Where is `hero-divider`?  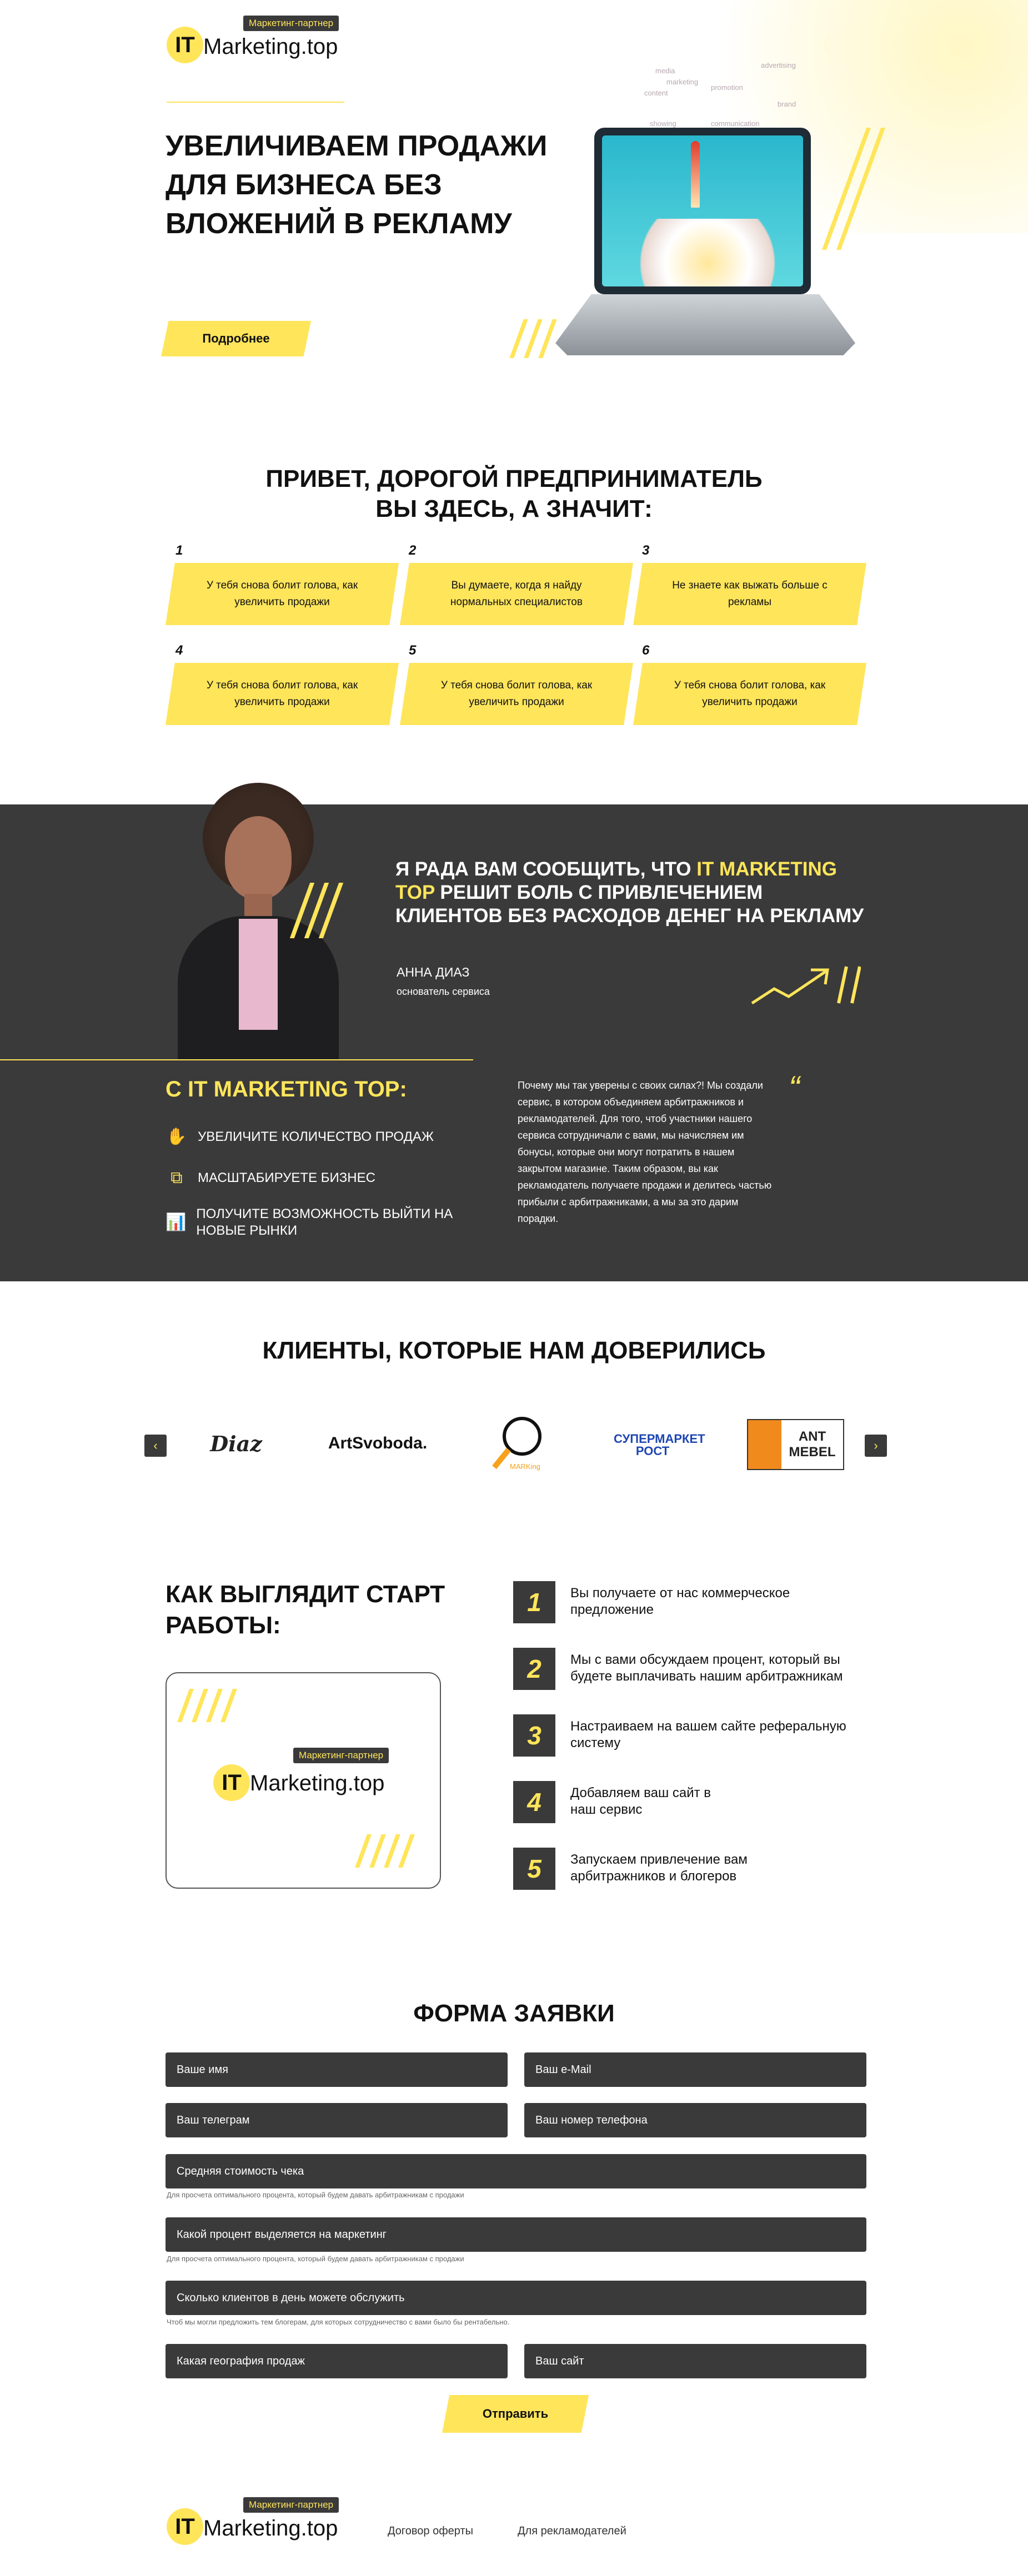 hero-divider is located at coordinates (255, 103).